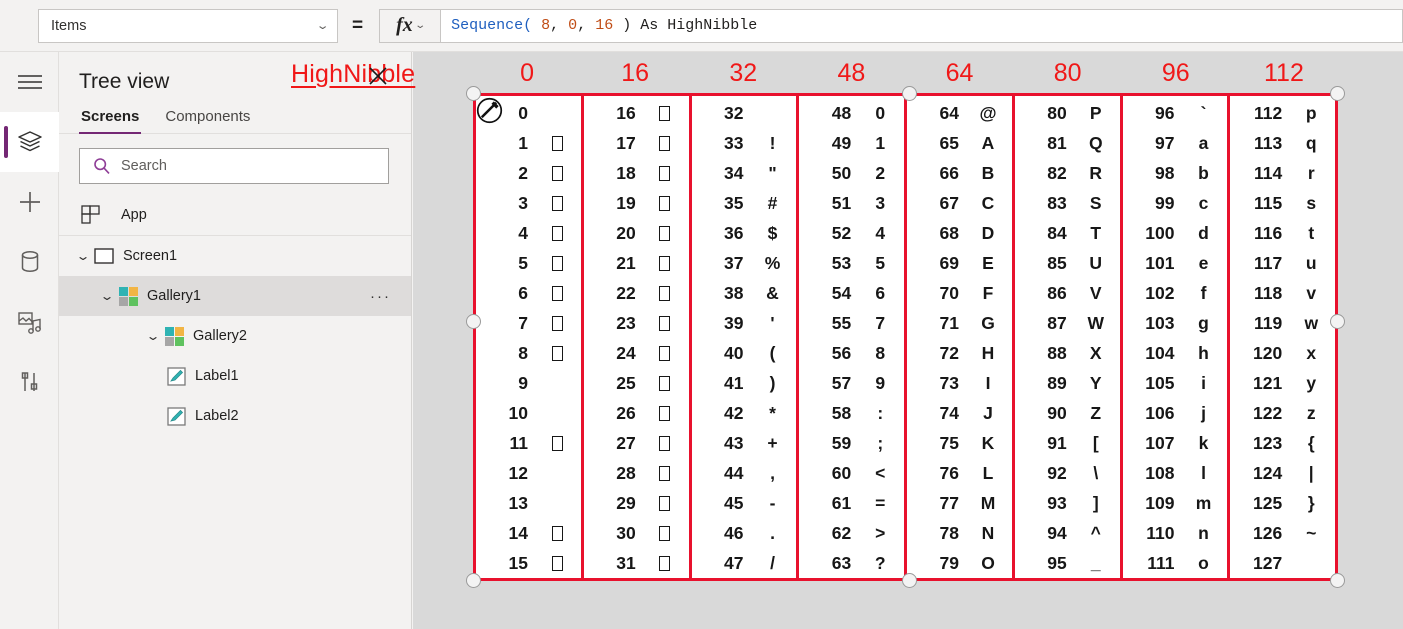  I want to click on gallery-cell: 19, so click(636, 203).